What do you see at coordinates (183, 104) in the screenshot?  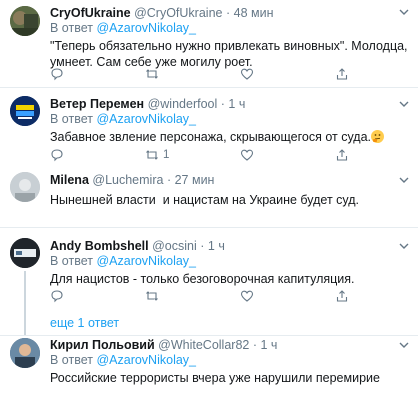 I see `handle: @winderfool` at bounding box center [183, 104].